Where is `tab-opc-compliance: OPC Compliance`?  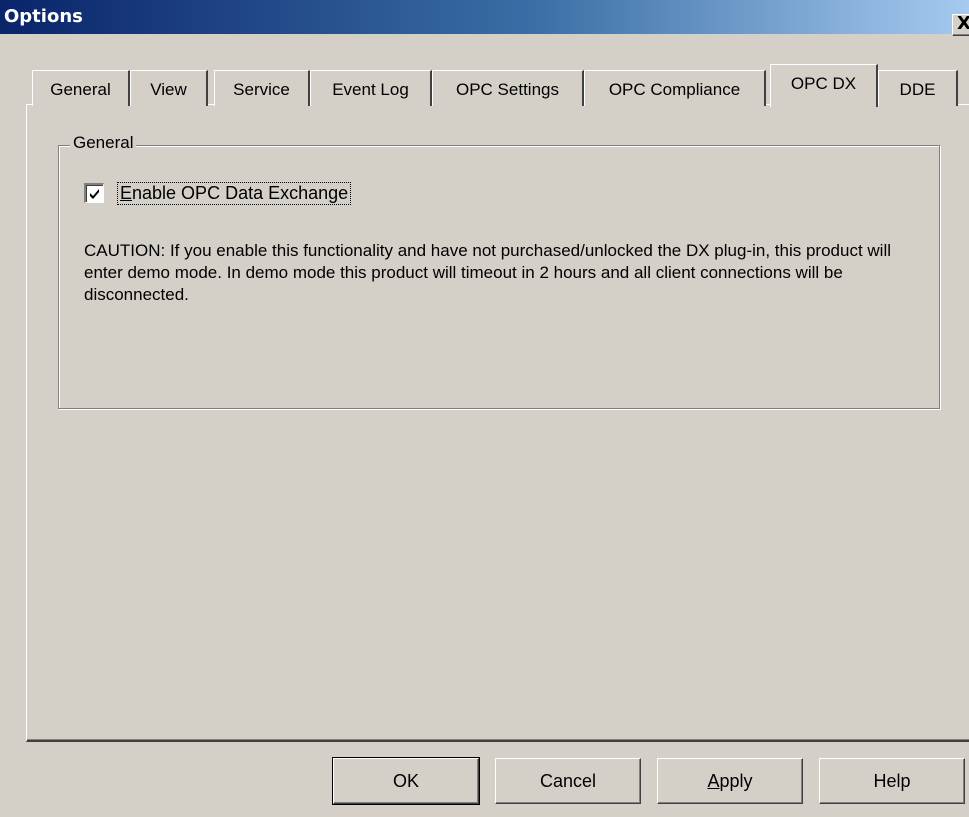 tab-opc-compliance: OPC Compliance is located at coordinates (675, 88).